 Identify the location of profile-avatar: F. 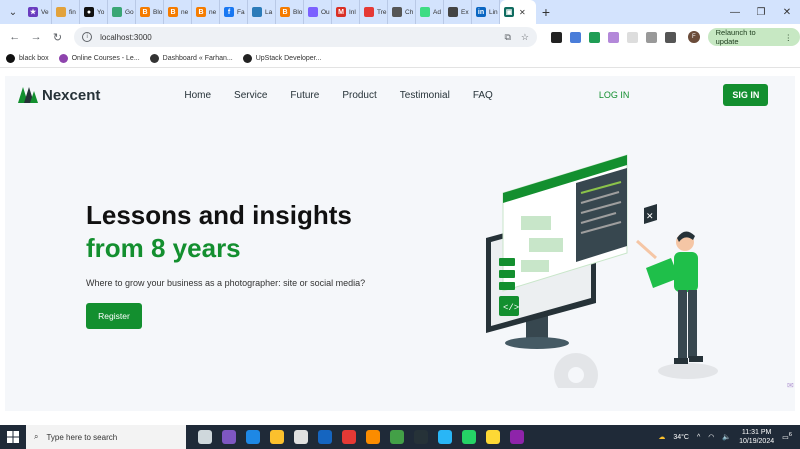
(693, 37).